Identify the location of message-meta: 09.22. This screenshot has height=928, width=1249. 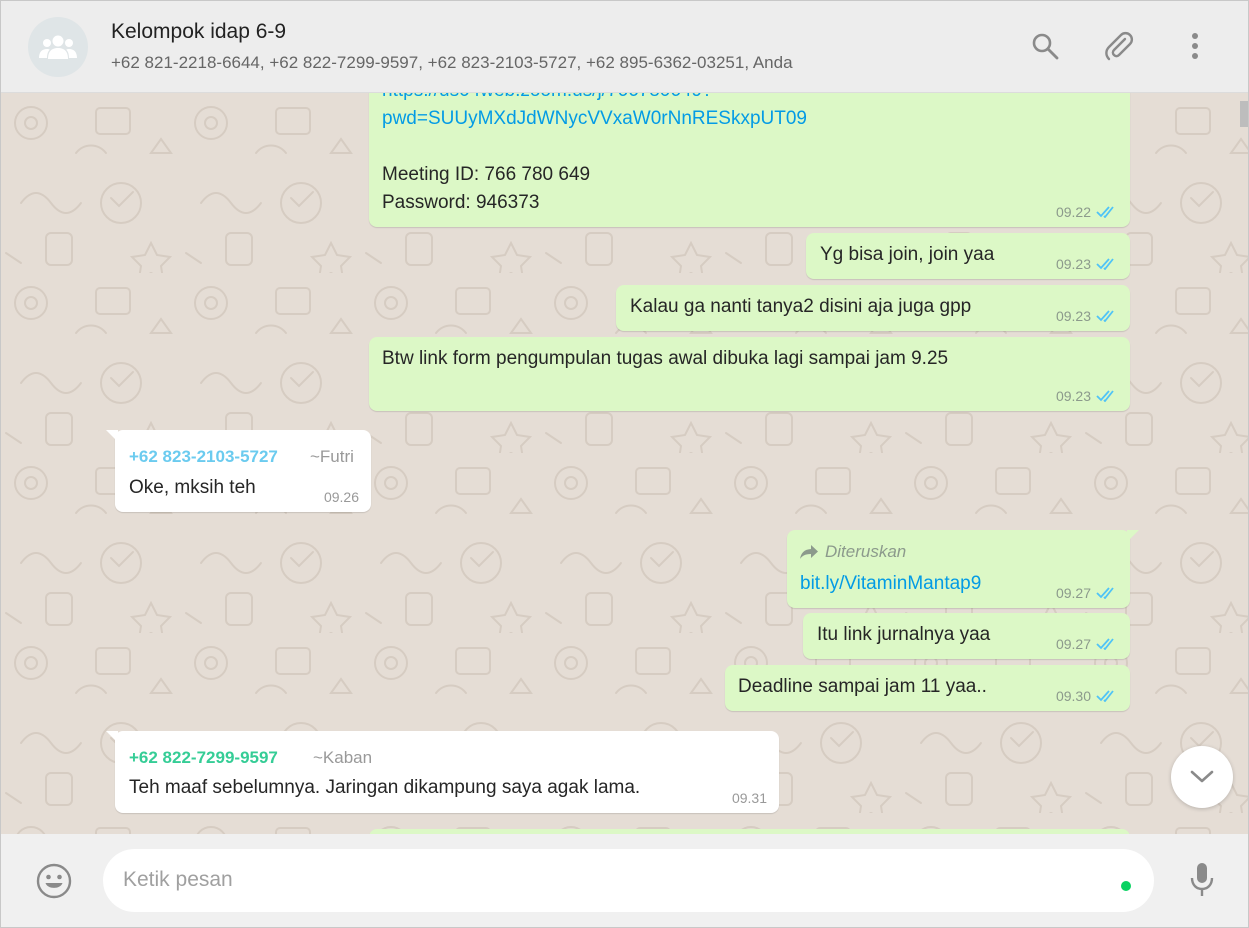
(1087, 212).